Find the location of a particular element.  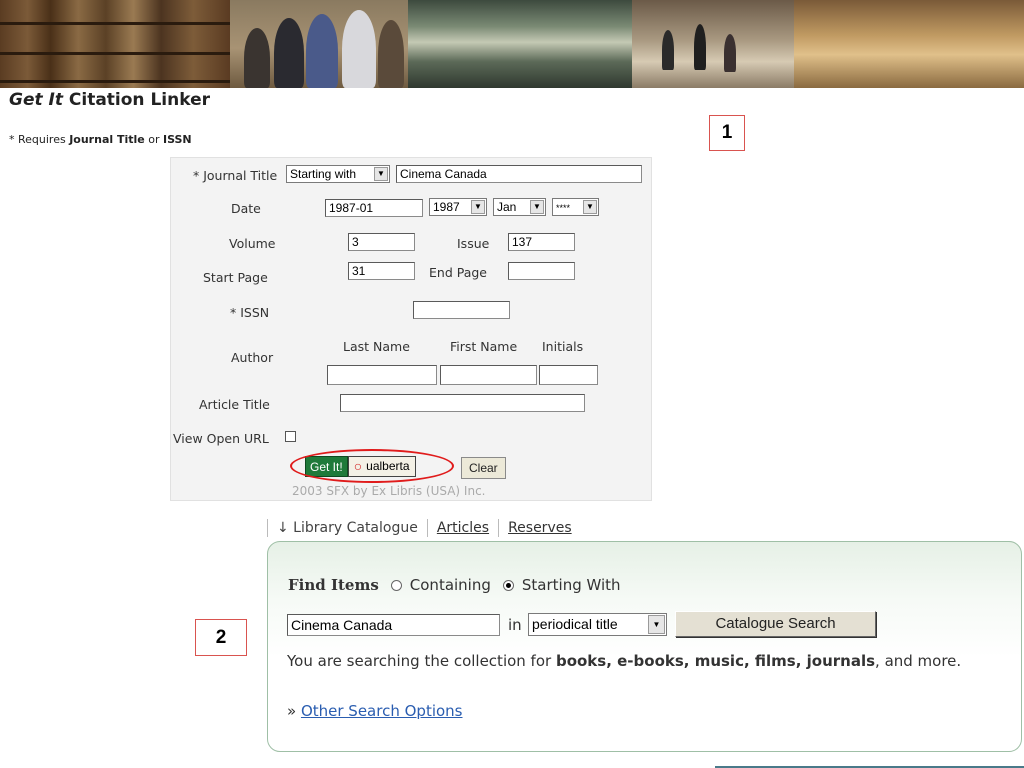

in-label: in is located at coordinates (515, 625).